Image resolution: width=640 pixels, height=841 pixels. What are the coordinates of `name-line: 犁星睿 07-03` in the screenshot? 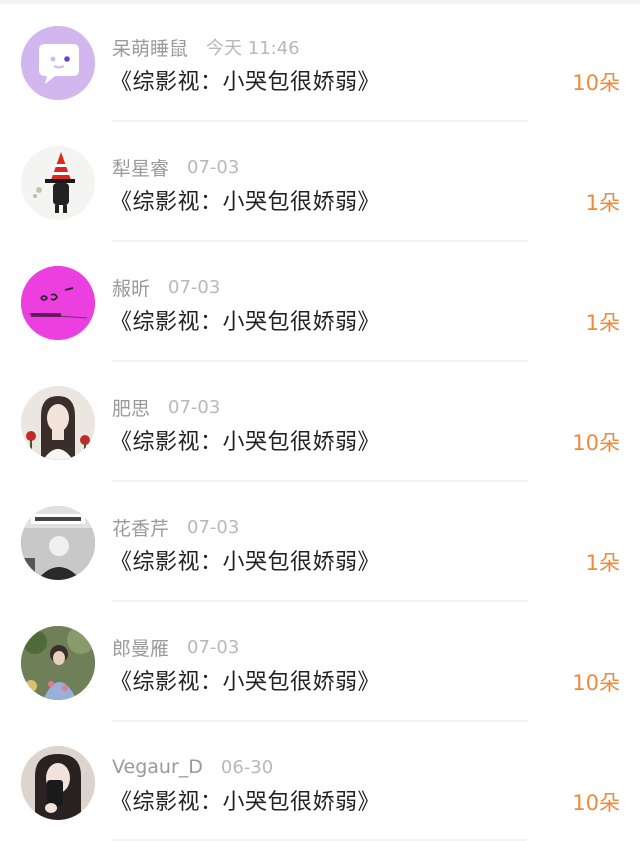 It's located at (175, 167).